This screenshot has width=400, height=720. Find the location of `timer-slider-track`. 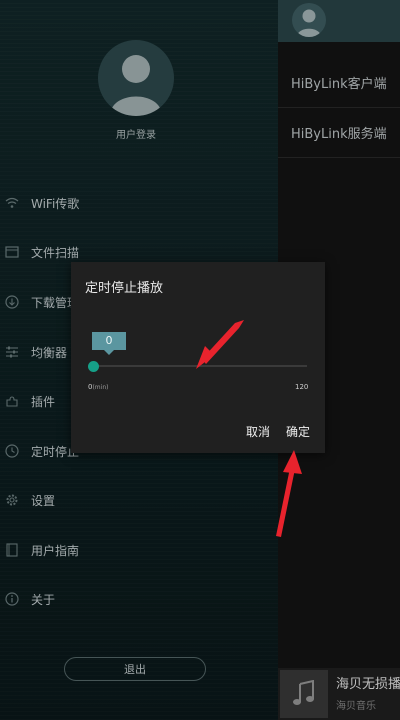

timer-slider-track is located at coordinates (200, 366).